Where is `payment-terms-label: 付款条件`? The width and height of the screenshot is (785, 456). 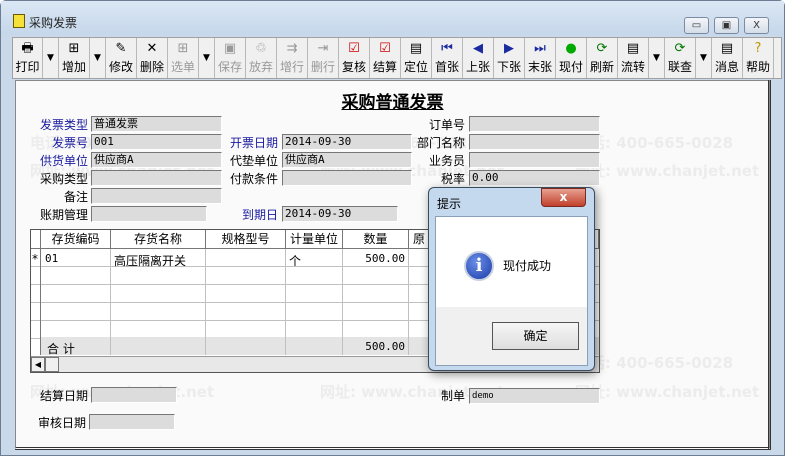
payment-terms-label: 付款条件 is located at coordinates (253, 179).